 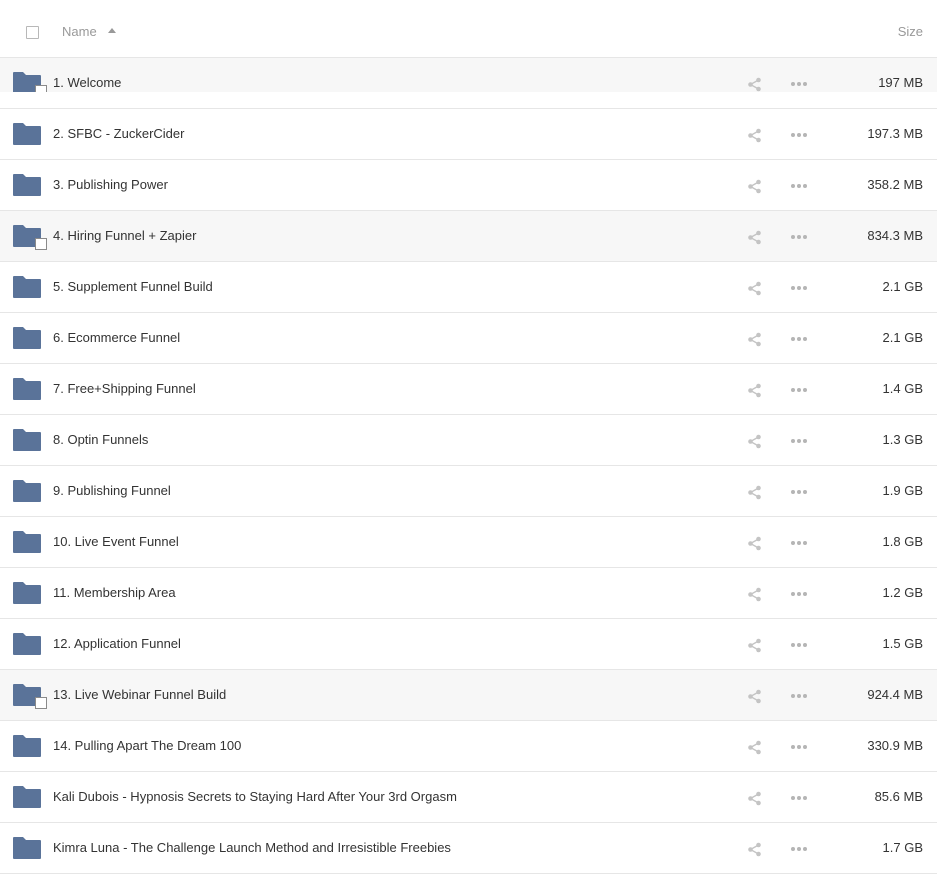 What do you see at coordinates (900, 82) in the screenshot?
I see `file-size: 197 MB` at bounding box center [900, 82].